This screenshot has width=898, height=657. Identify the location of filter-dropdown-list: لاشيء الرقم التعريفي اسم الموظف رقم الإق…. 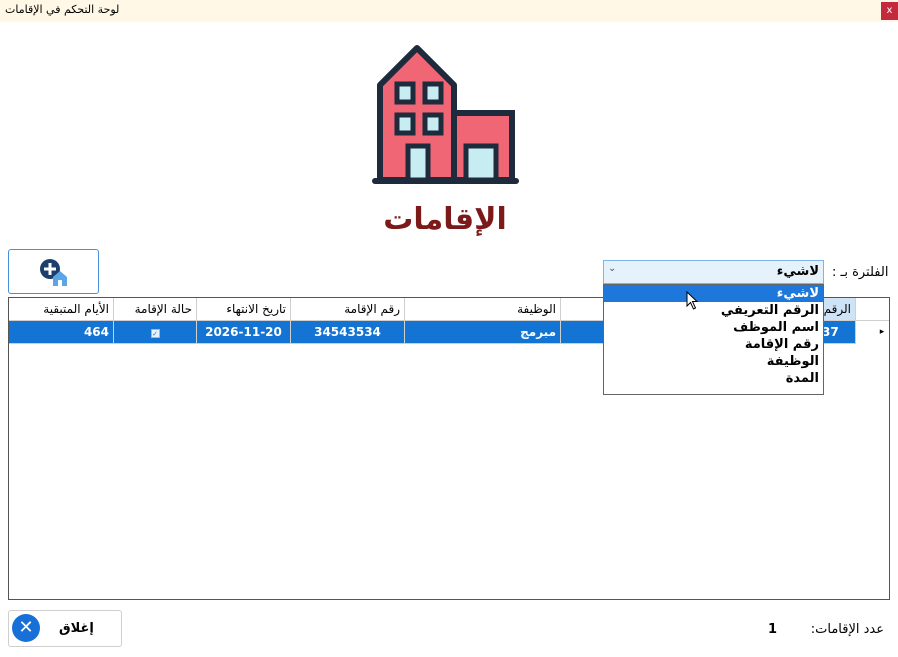
(713, 339).